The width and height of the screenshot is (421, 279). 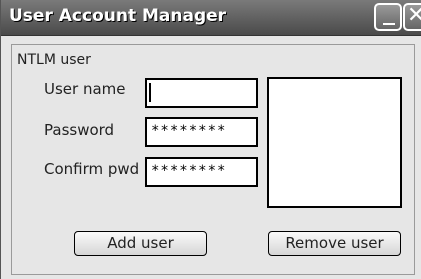 I want to click on minimize-icon, so click(x=389, y=24).